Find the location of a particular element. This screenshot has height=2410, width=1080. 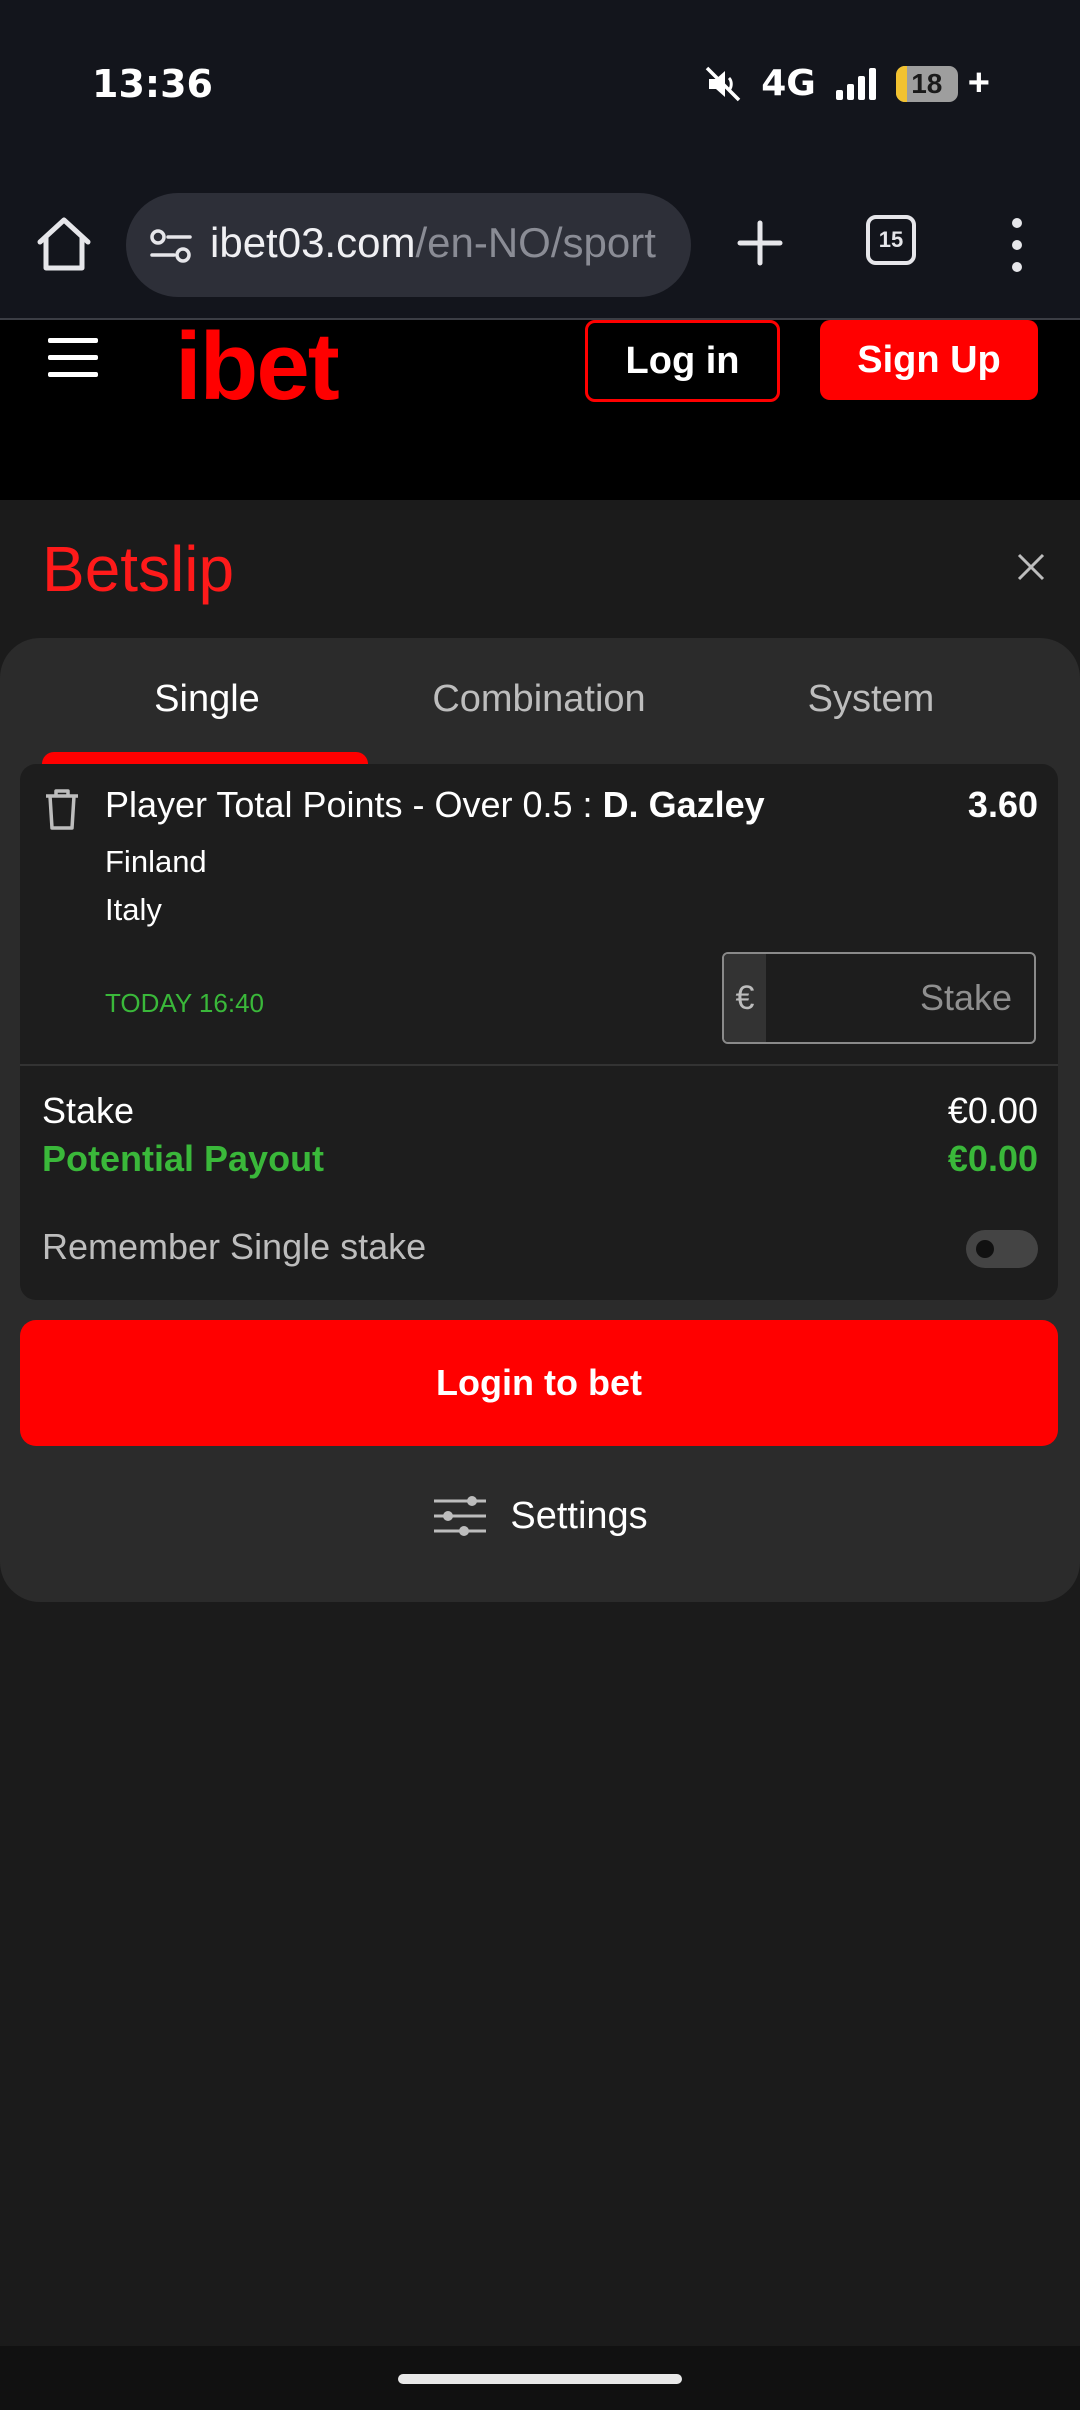

settings-sliders-icon is located at coordinates (460, 1516).